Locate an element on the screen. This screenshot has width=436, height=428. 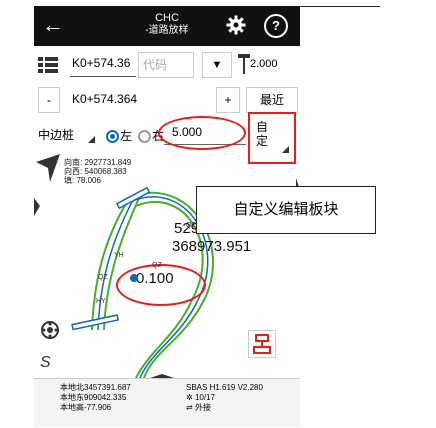
mileage-row: - K0+574.364 + 最近 is located at coordinates (167, 99).